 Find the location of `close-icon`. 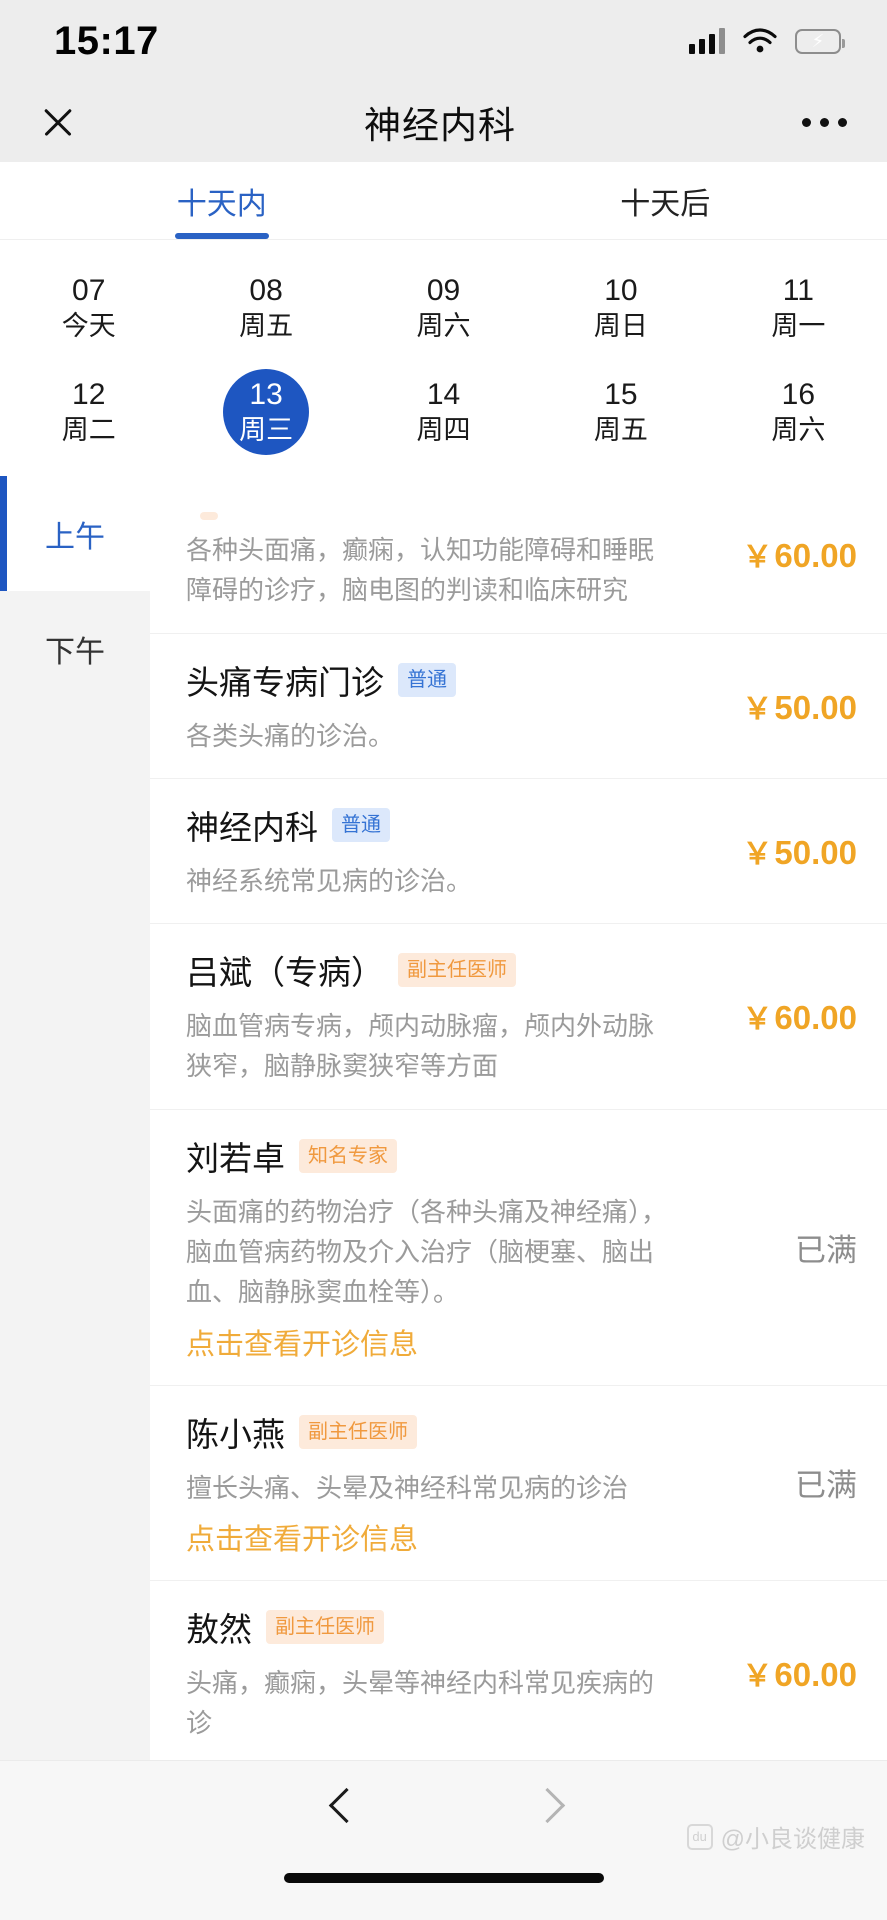

close-icon is located at coordinates (58, 122).